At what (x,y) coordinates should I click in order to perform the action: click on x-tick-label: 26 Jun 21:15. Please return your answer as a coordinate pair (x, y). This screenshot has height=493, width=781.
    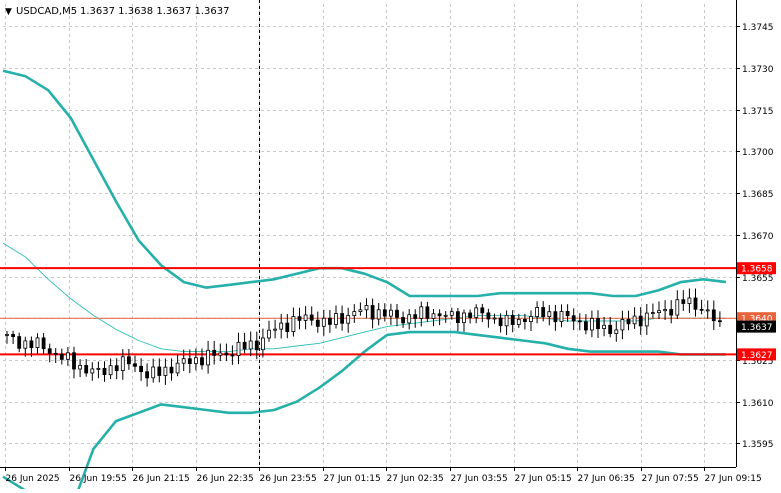
    Looking at the image, I should click on (161, 479).